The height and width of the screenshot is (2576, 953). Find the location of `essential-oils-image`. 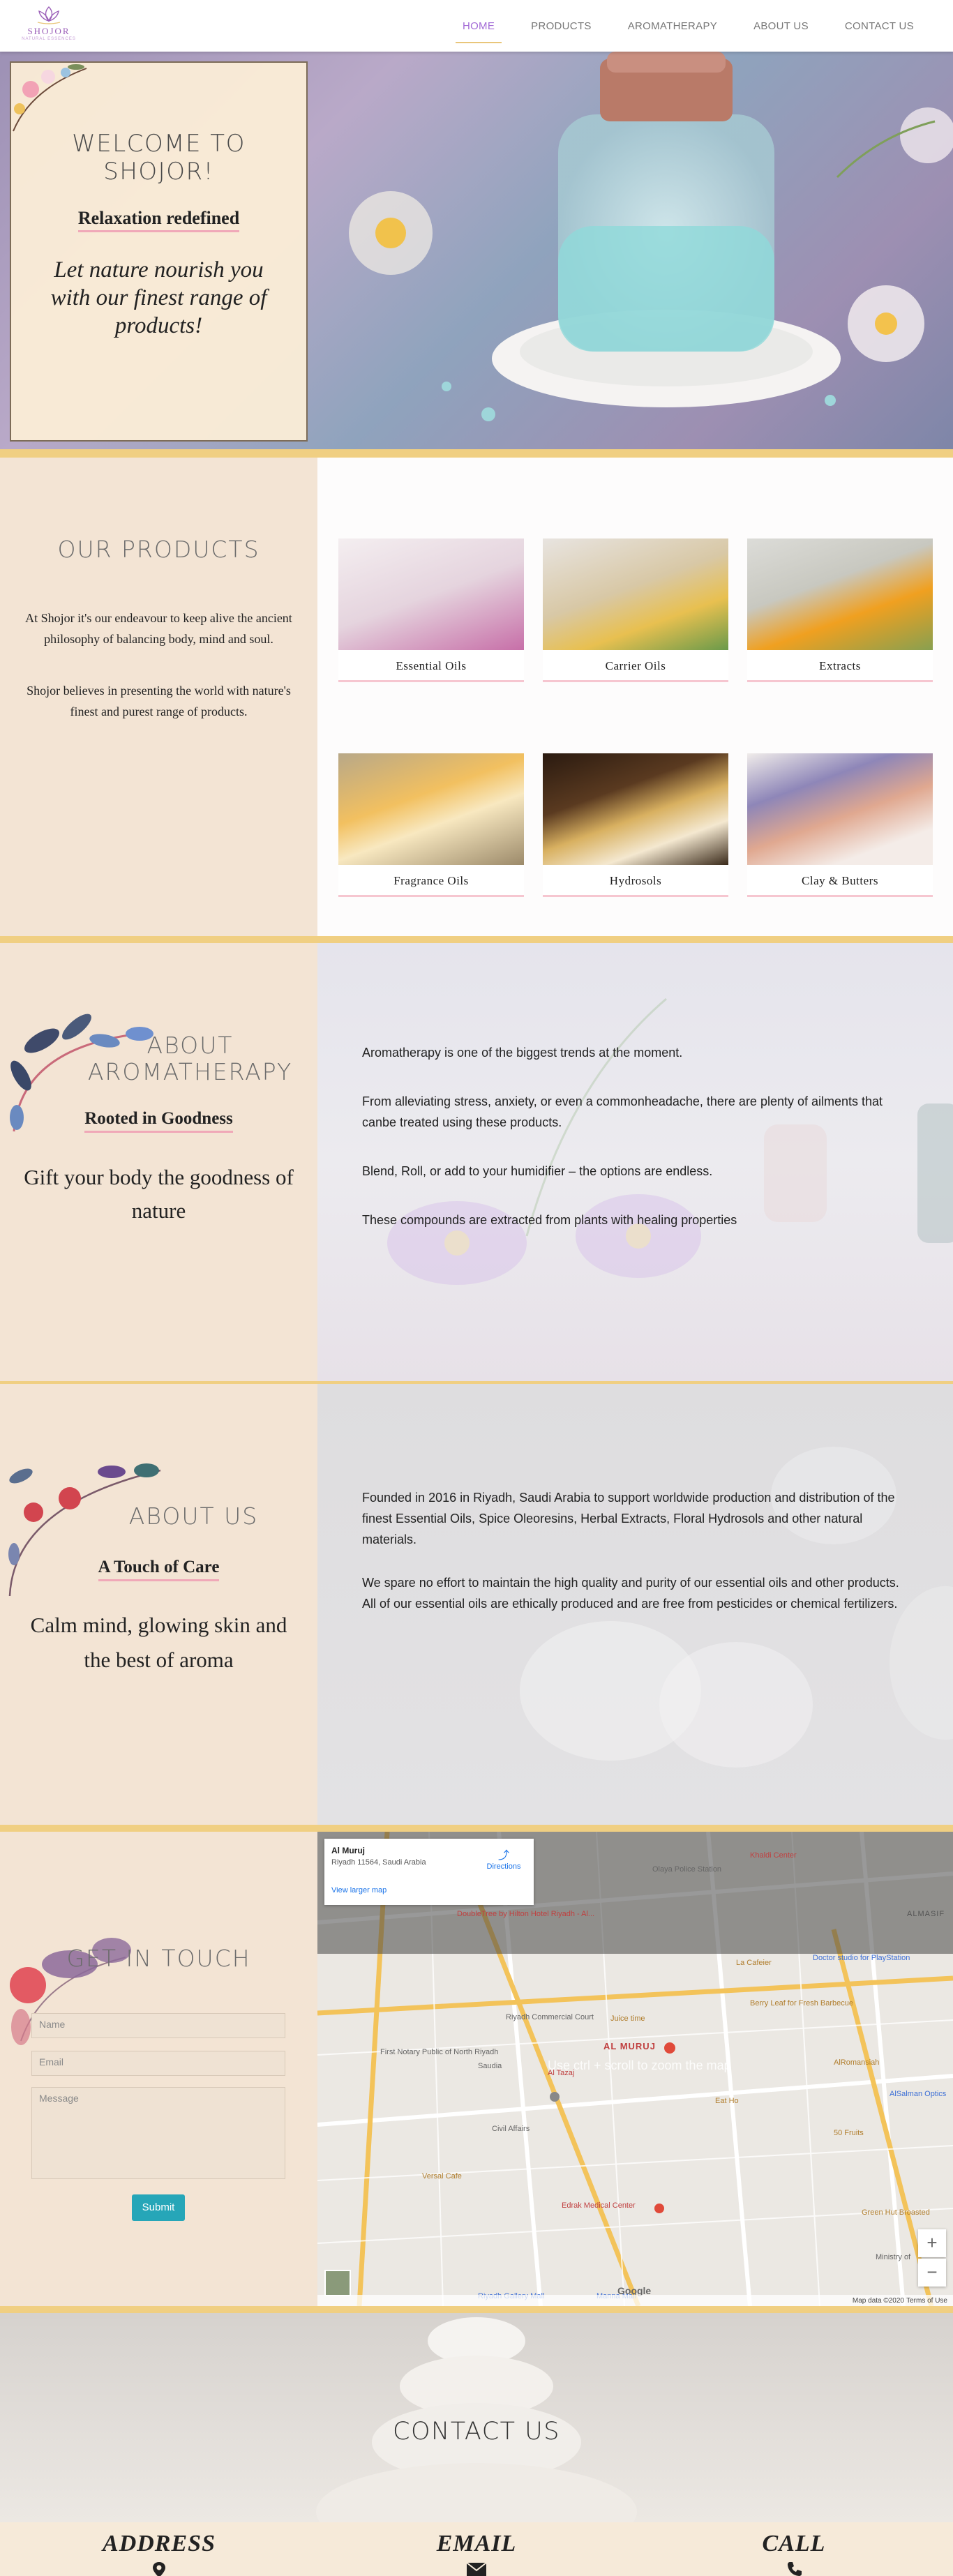

essential-oils-image is located at coordinates (431, 594).